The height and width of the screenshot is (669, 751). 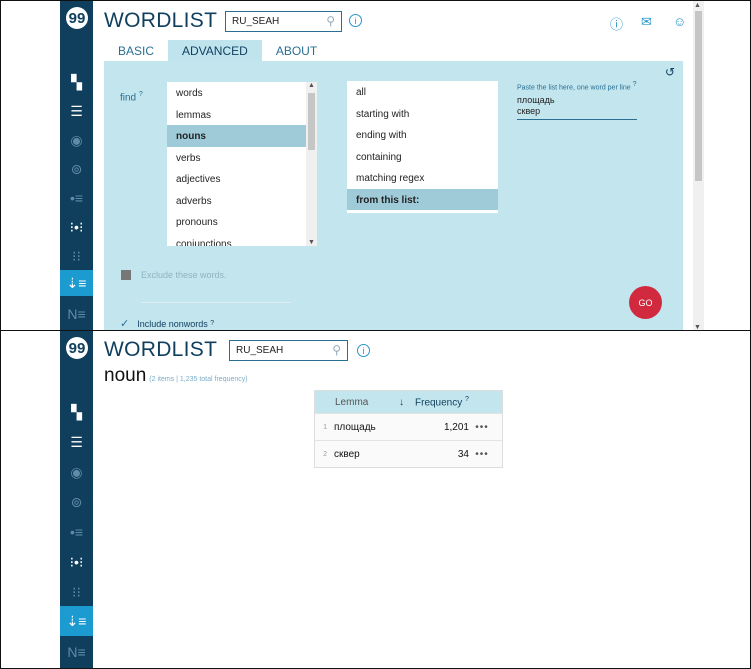 I want to click on sort-arrow-icon: ↓, so click(x=407, y=402).